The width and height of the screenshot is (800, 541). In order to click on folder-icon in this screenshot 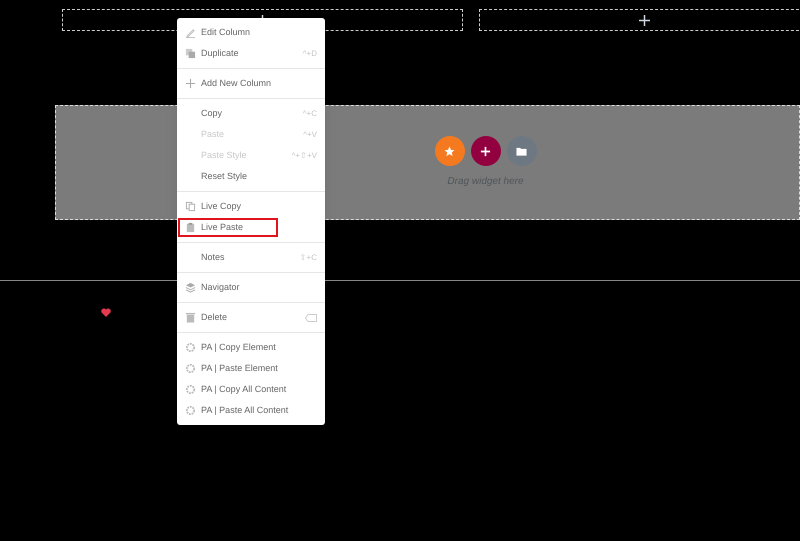, I will do `click(521, 151)`.